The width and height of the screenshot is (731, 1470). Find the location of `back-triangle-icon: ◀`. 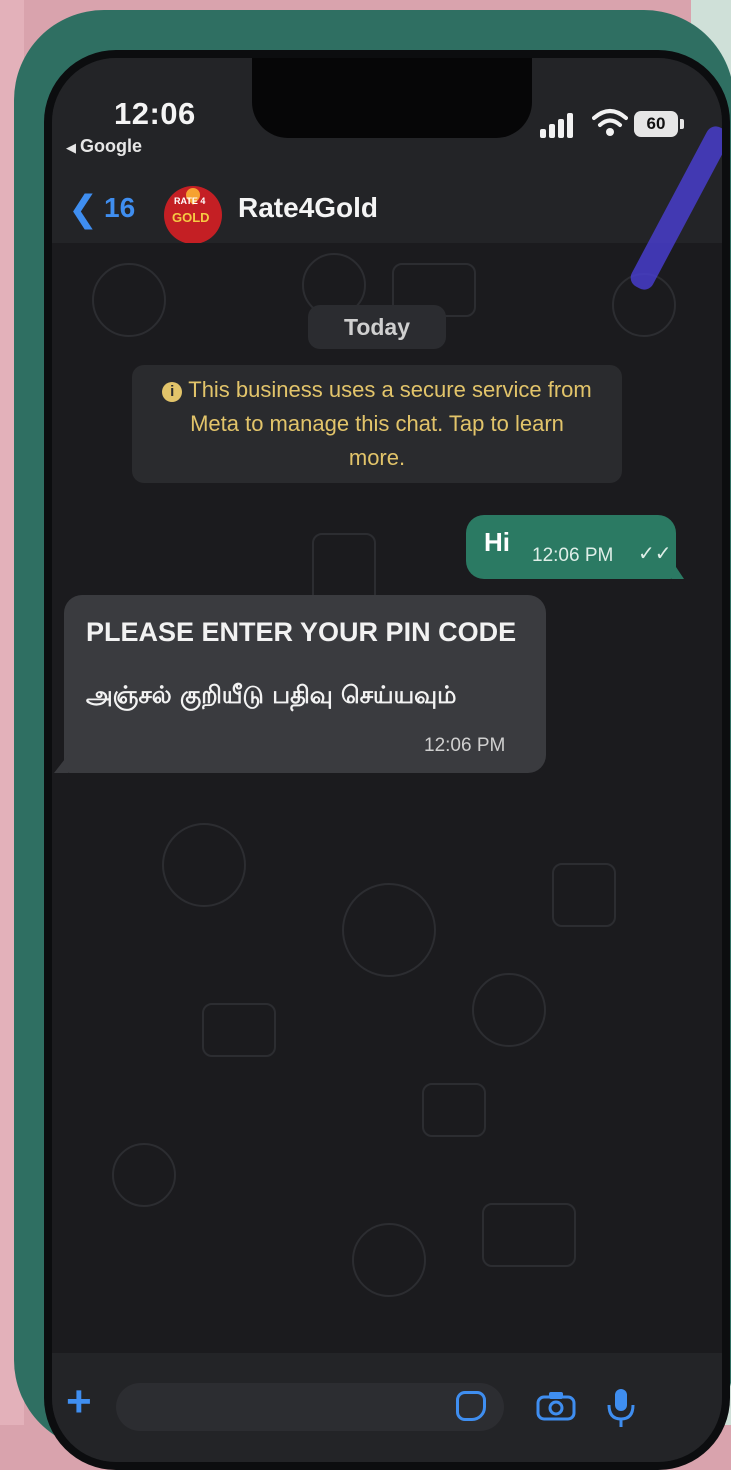

back-triangle-icon: ◀ is located at coordinates (71, 147).